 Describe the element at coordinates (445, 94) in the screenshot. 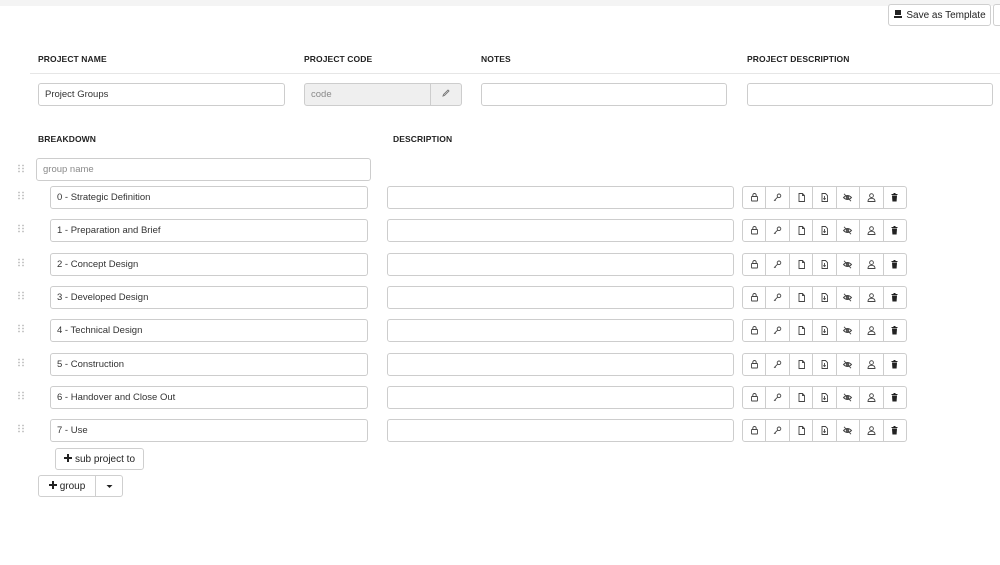

I see `edit-code-button` at that location.